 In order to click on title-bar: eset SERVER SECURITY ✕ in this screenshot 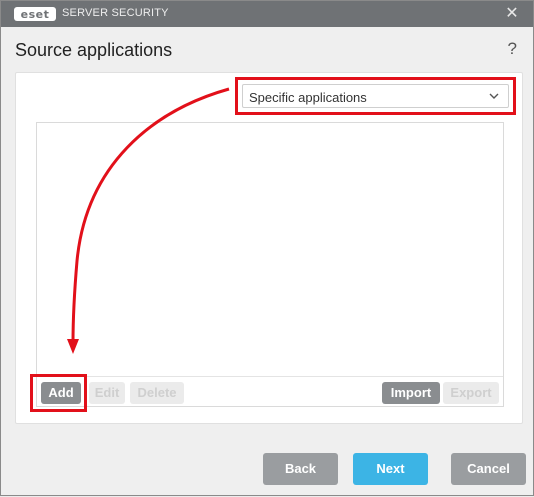, I will do `click(267, 14)`.